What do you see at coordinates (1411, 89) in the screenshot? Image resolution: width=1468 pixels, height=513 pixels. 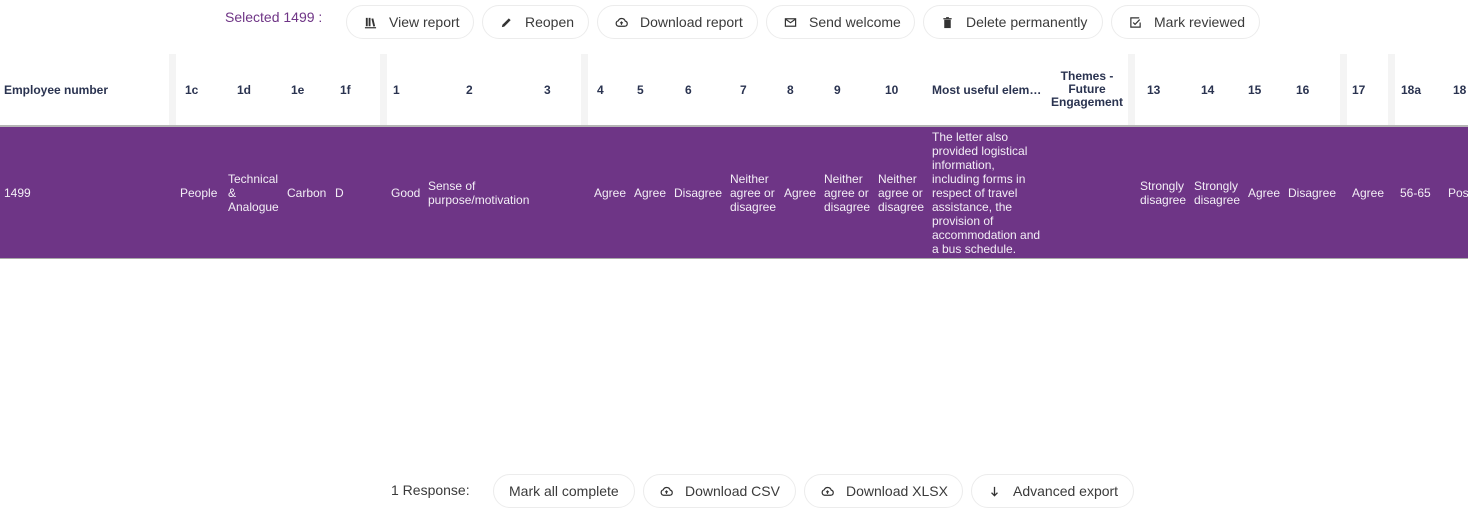 I see `column-header-18a: 18a` at bounding box center [1411, 89].